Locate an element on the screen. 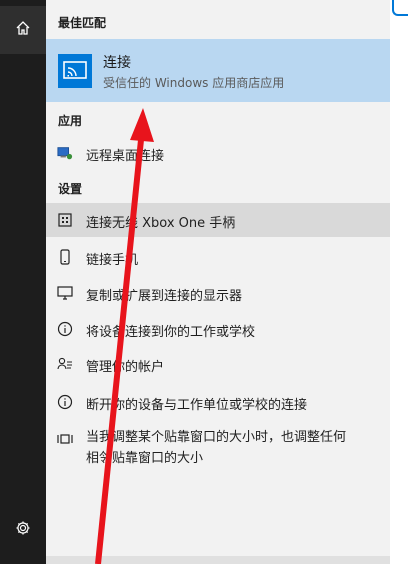 The height and width of the screenshot is (564, 408). settings-item-label: 当我调整某个贴靠窗口的大小时，也调整任何相邻贴靠窗口的大小 is located at coordinates (216, 448).